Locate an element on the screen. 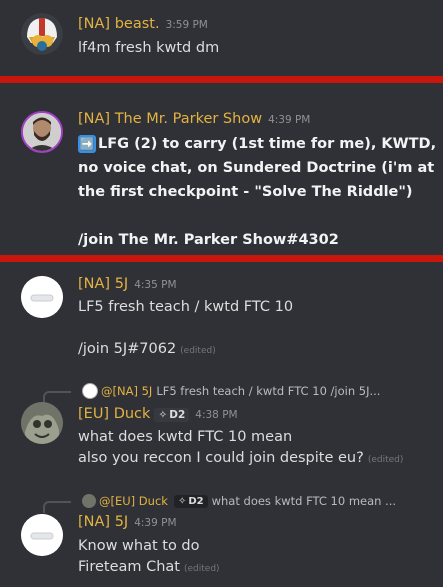 The image size is (443, 587). message-text: LF5 fresh teach / kwtd FTC 10 is located at coordinates (186, 307).